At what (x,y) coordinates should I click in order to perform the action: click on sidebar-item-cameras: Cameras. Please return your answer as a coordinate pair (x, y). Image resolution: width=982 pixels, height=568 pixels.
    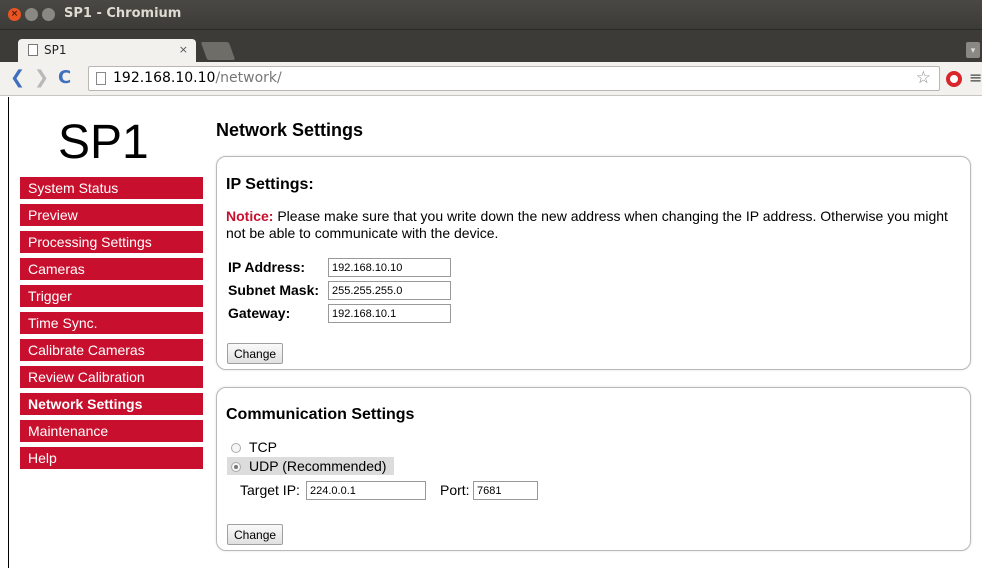
    Looking at the image, I should click on (111, 269).